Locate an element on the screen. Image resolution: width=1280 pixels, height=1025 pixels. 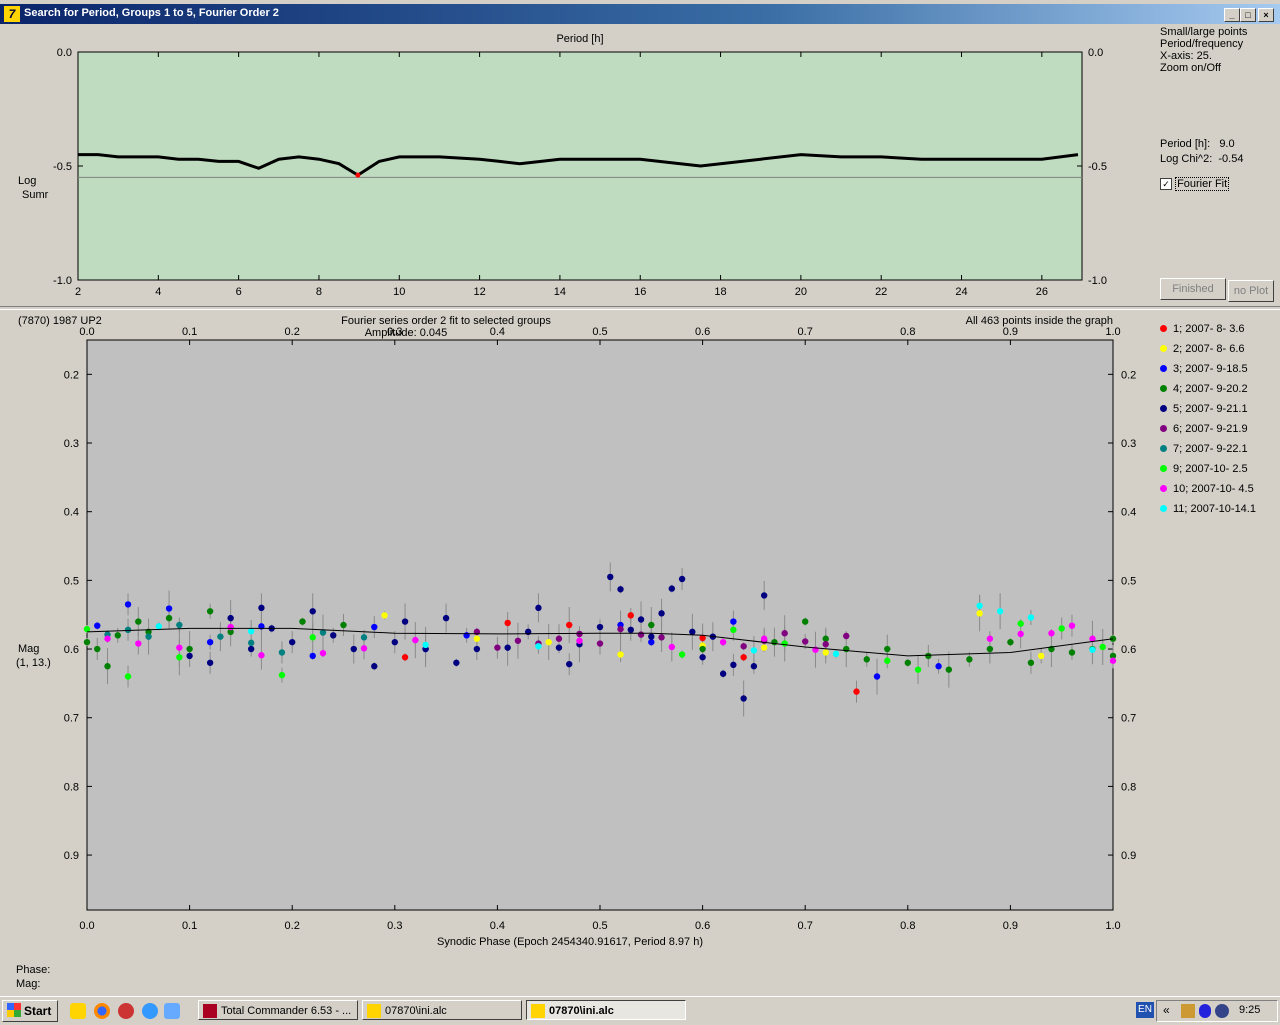
legend-item: 2; 2007- 8- 6.6 is located at coordinates (1218, 353).